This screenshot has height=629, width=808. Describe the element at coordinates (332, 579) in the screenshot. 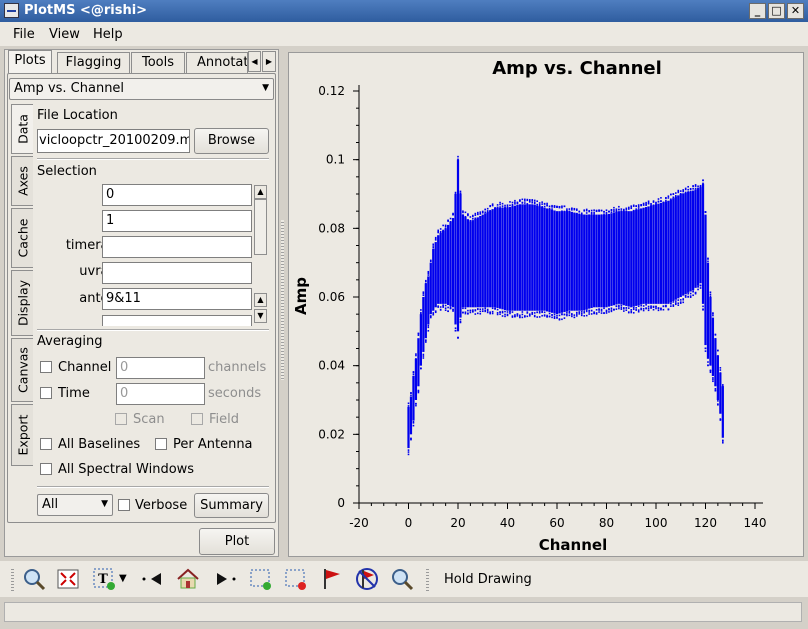

I see `flag-icon` at that location.